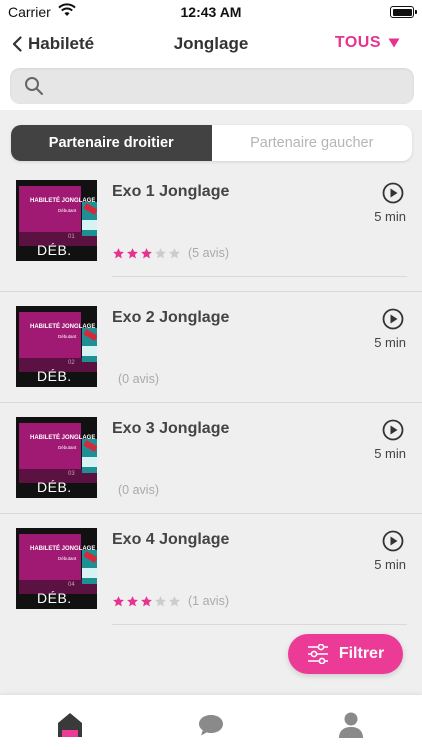  I want to click on thumbnail-number: 04, so click(71, 585).